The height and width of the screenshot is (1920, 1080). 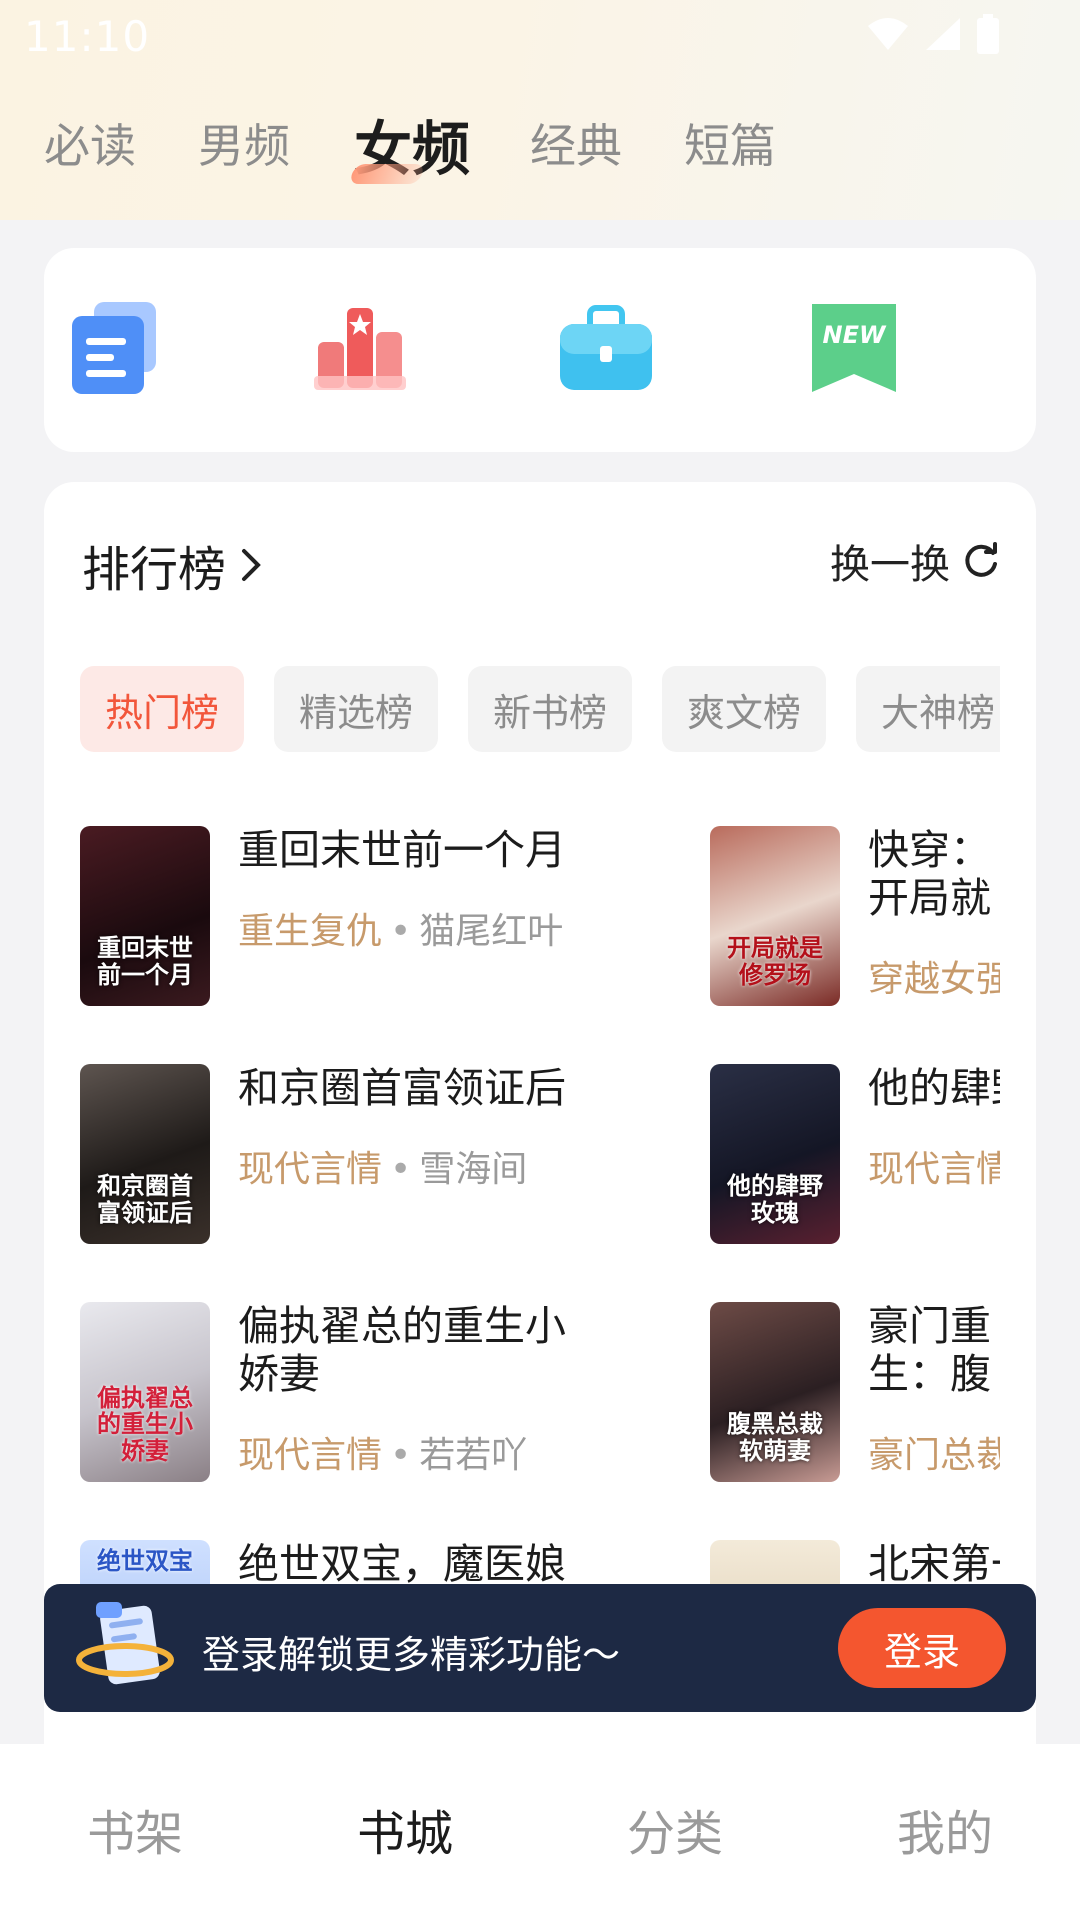 I want to click on book-meta: 现代言情, so click(x=934, y=1166).